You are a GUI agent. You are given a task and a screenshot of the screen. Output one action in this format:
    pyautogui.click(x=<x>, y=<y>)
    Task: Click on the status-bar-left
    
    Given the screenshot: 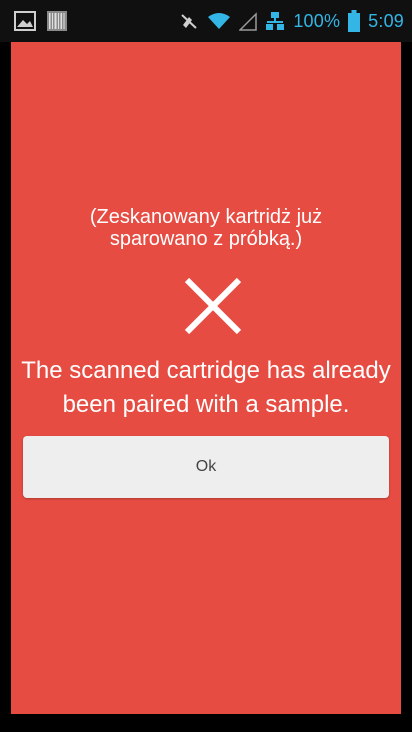 What is the action you would take?
    pyautogui.click(x=34, y=21)
    